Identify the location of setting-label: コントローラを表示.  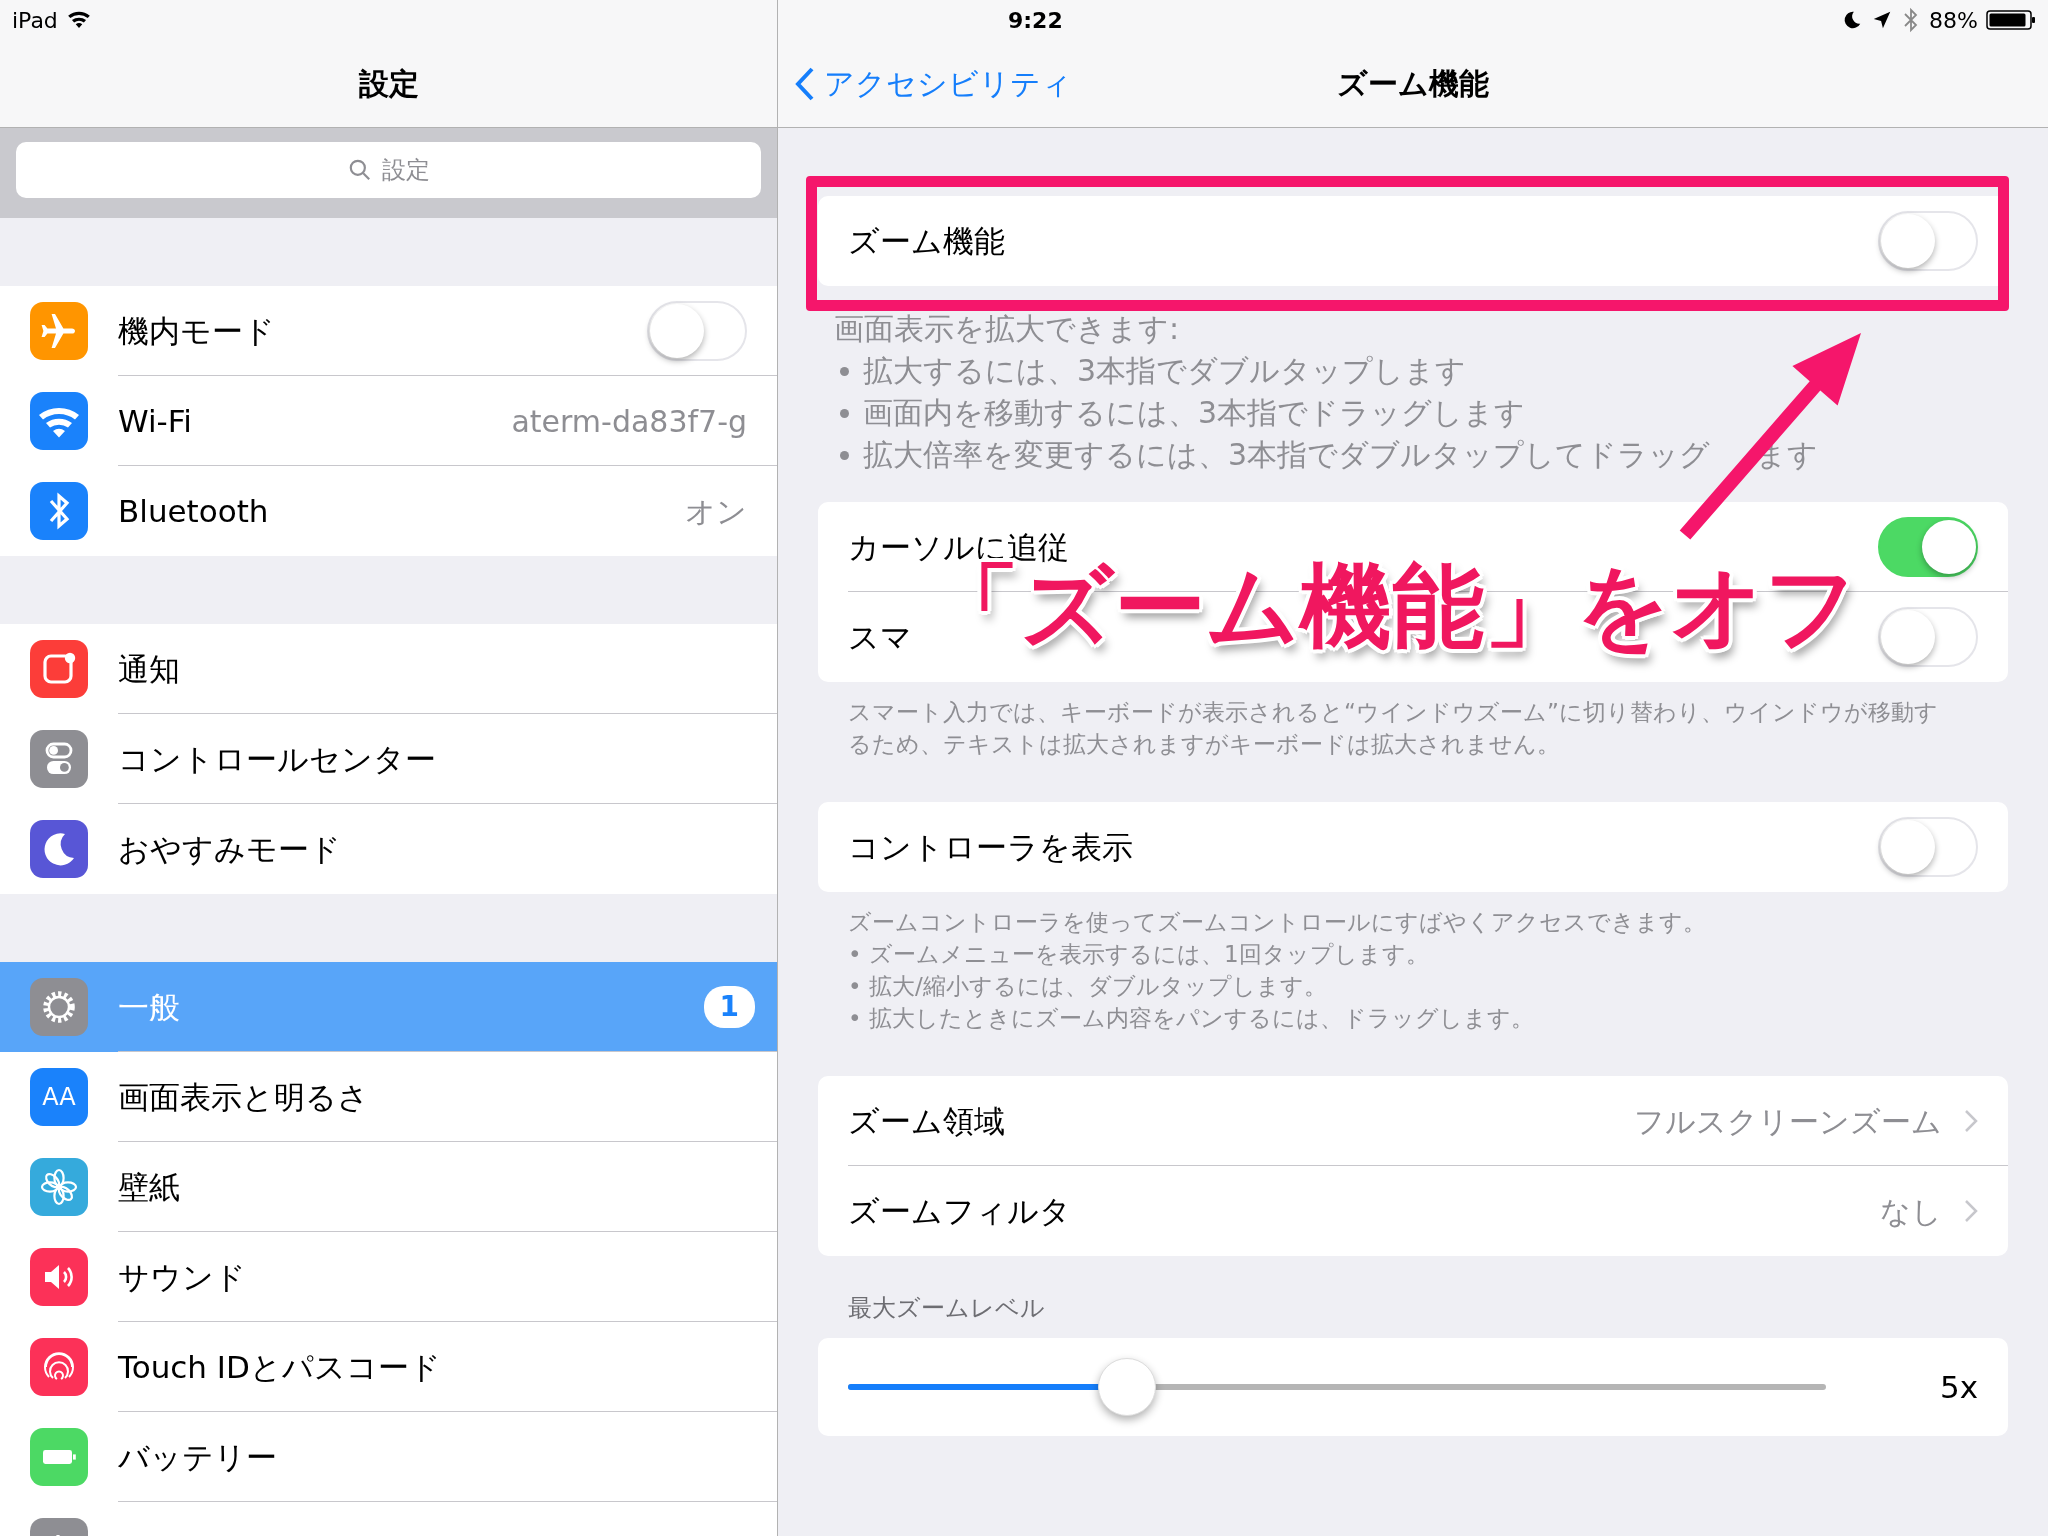
(990, 847).